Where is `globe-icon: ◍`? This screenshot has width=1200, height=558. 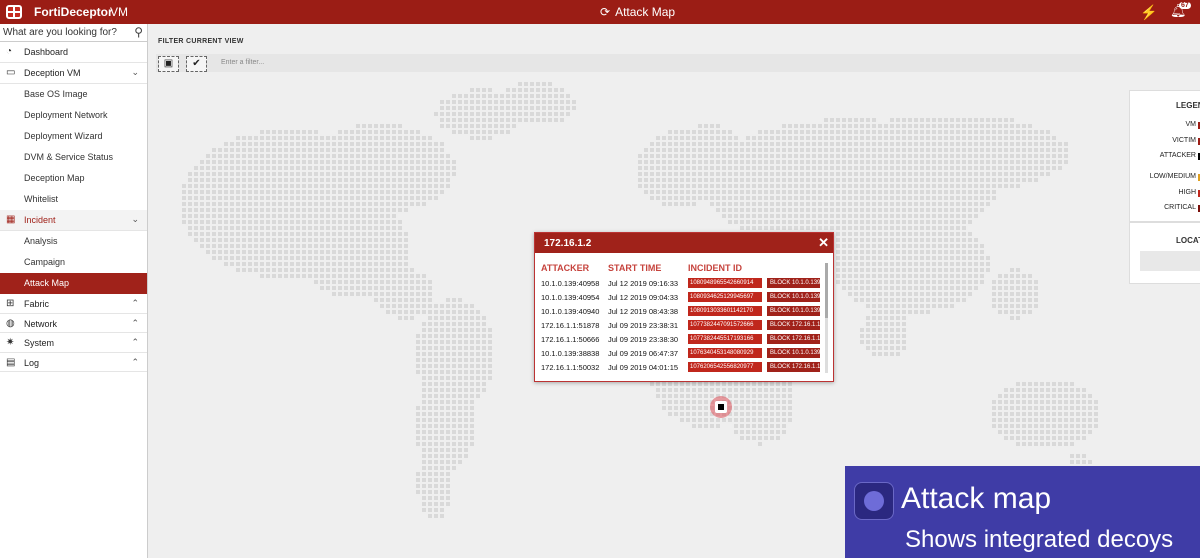
globe-icon: ◍ is located at coordinates (10, 323).